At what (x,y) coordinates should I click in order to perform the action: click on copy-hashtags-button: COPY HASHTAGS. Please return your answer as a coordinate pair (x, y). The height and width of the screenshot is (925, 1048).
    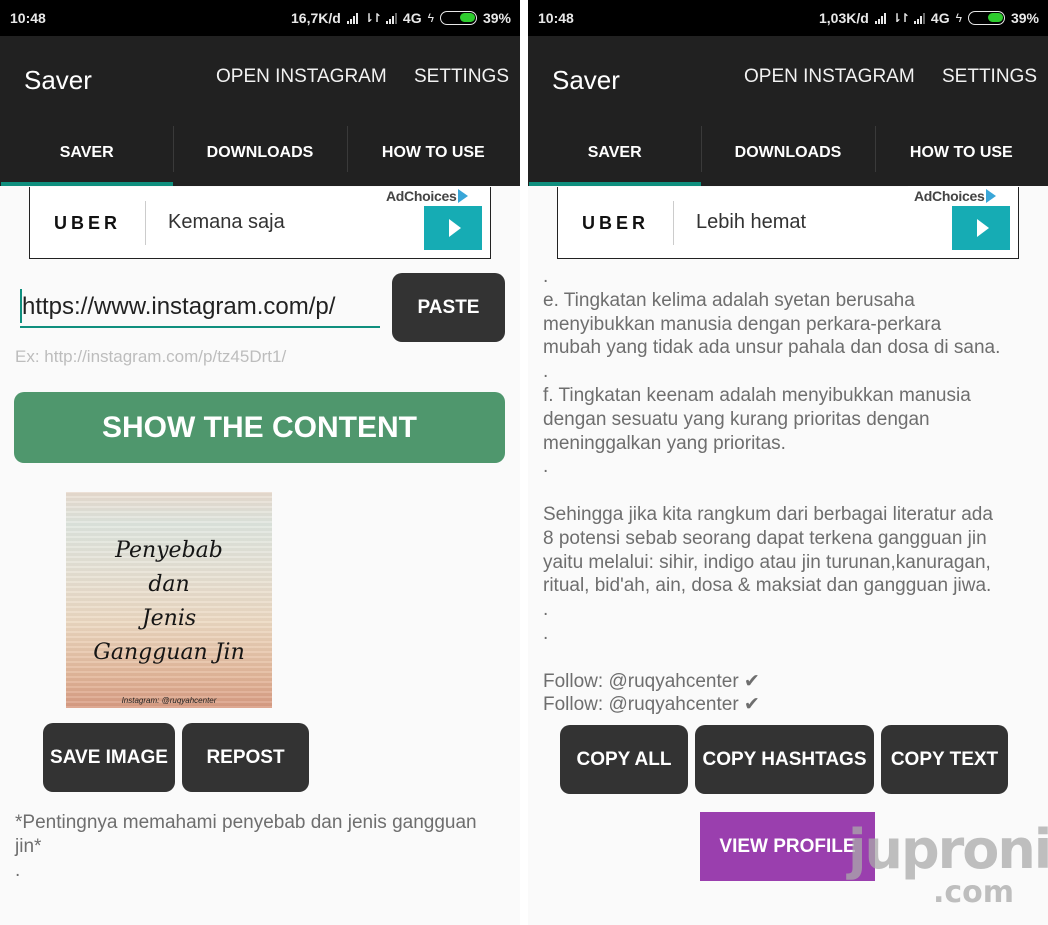
    Looking at the image, I should click on (784, 759).